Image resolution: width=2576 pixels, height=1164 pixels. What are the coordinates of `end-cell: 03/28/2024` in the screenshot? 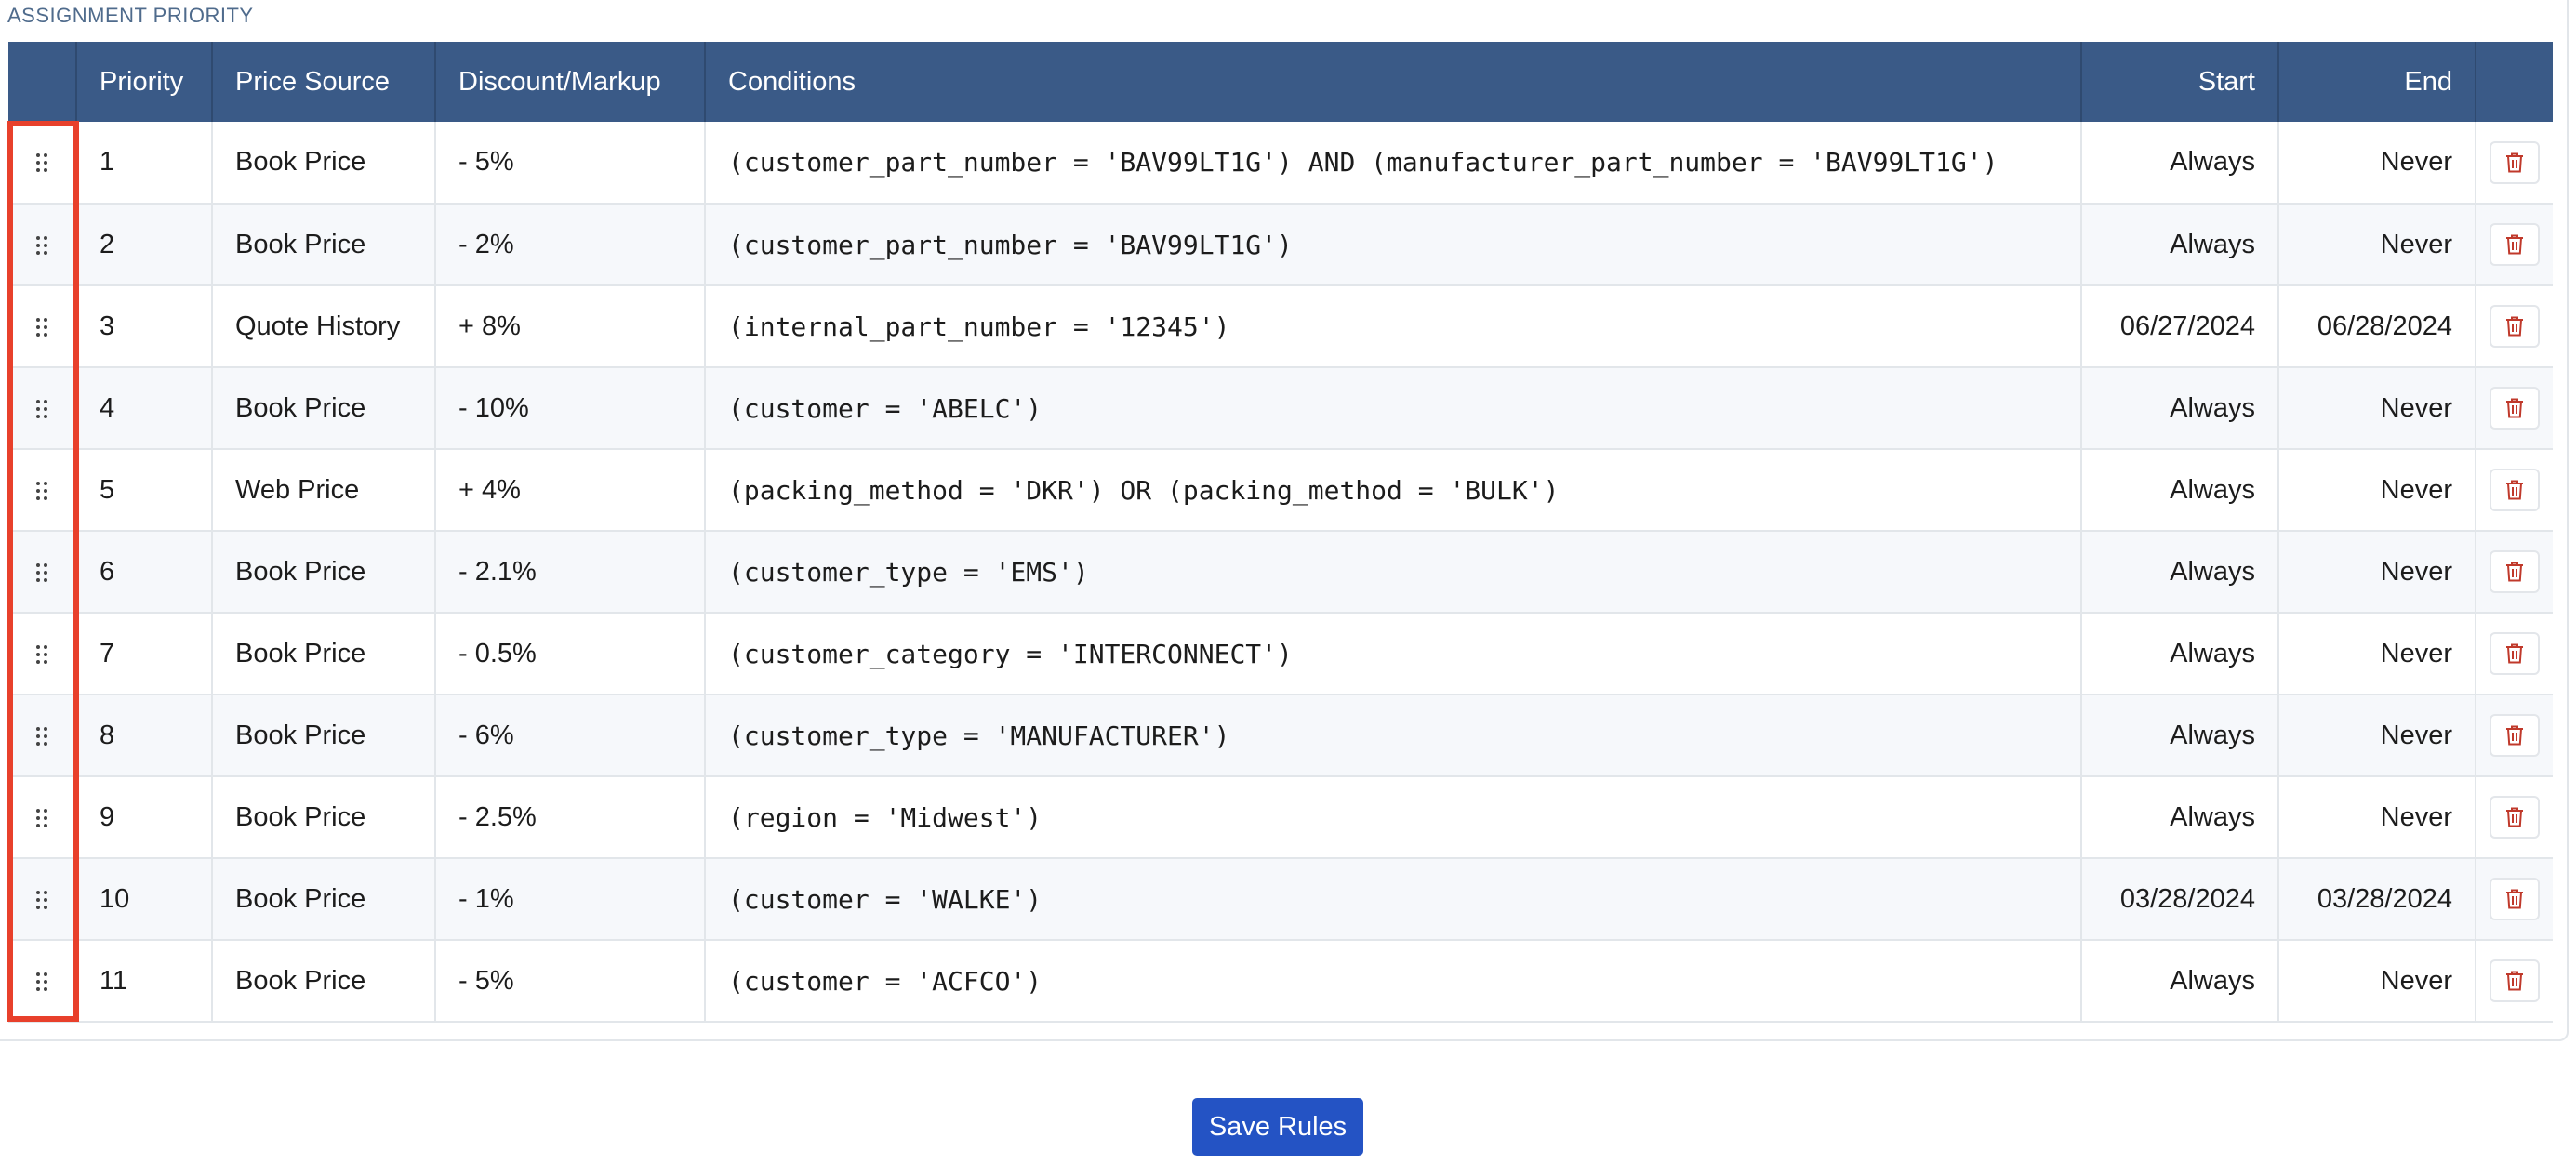 It's located at (2377, 899).